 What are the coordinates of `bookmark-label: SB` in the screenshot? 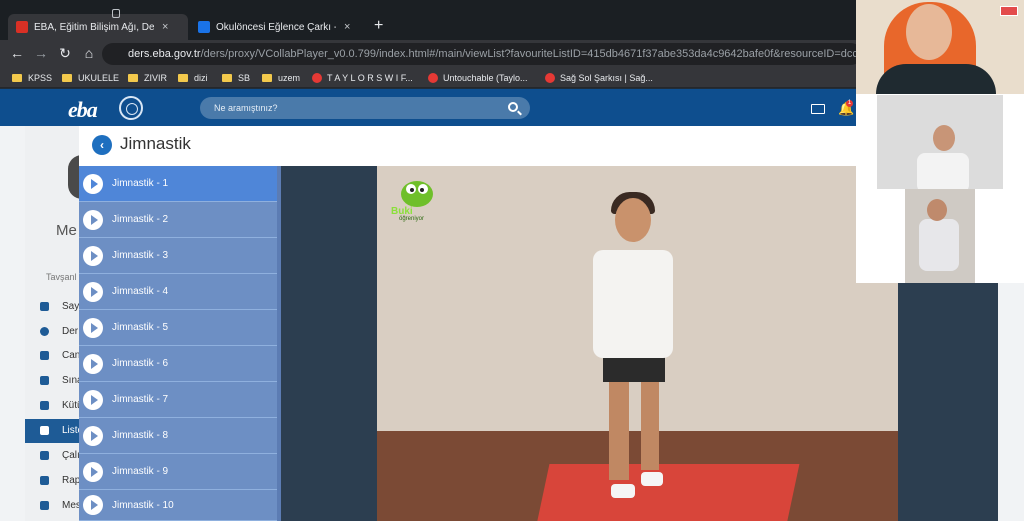 It's located at (244, 78).